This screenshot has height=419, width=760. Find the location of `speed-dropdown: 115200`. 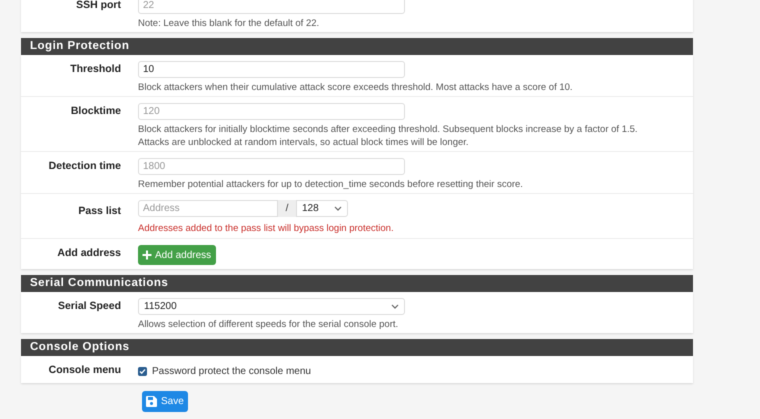

speed-dropdown: 115200 is located at coordinates (271, 306).